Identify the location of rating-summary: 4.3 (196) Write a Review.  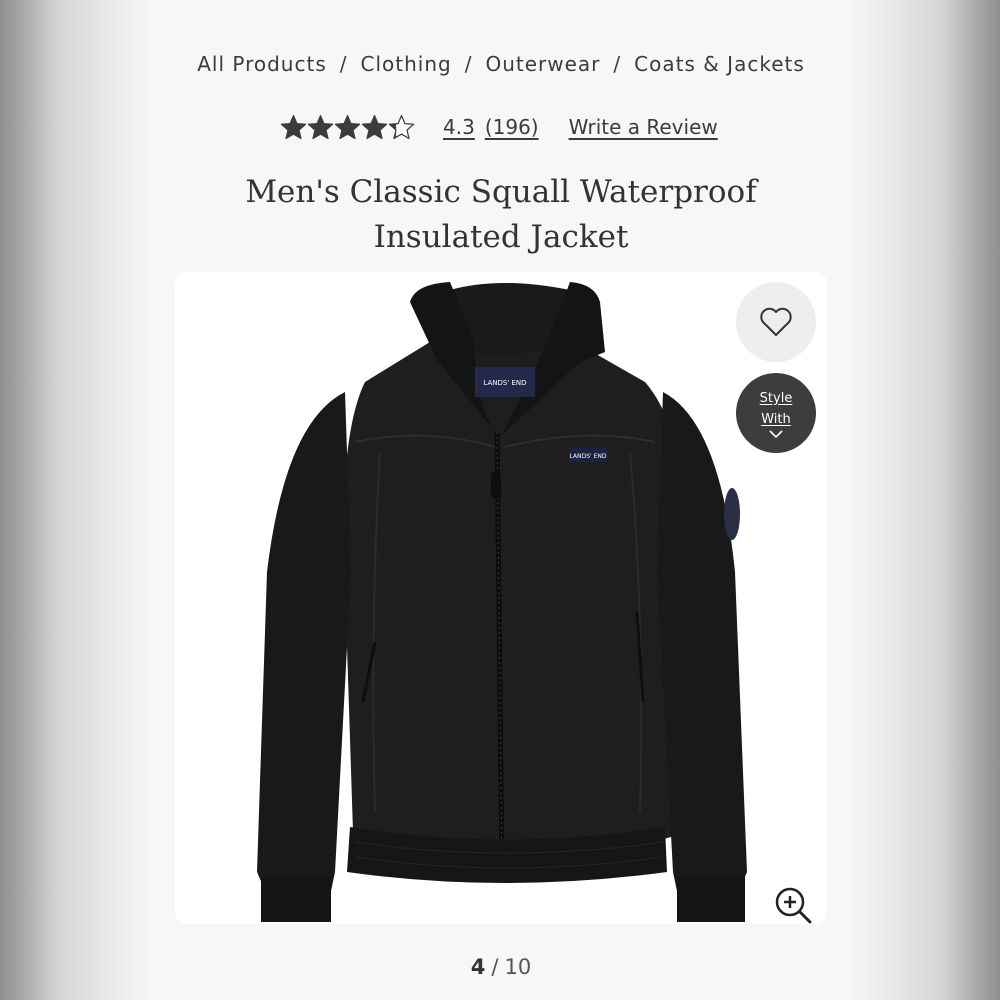
(499, 127).